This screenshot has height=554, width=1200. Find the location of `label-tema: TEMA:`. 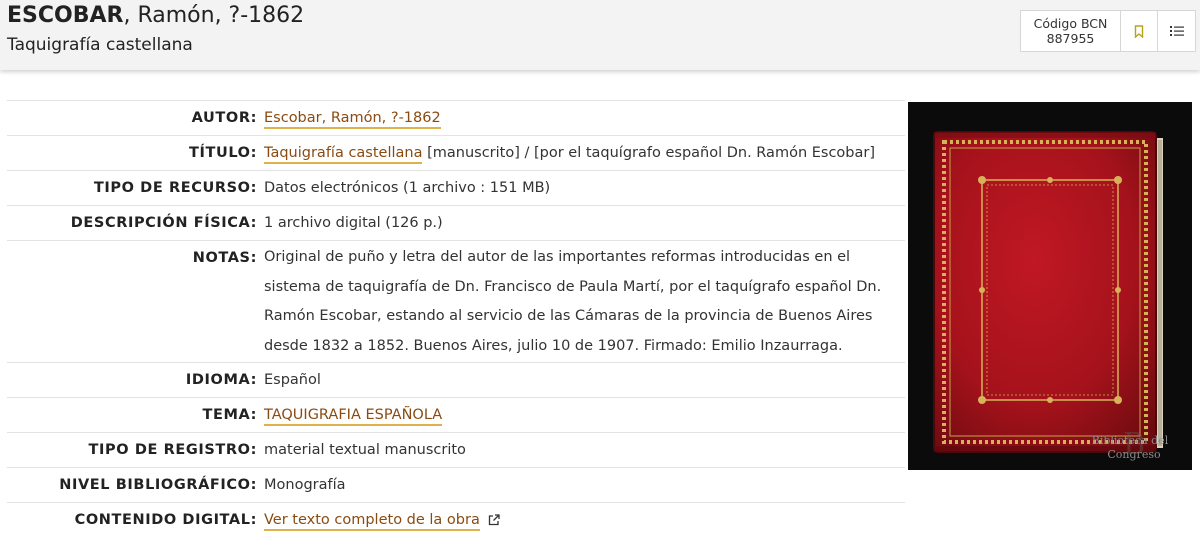

label-tema: TEMA: is located at coordinates (229, 415).